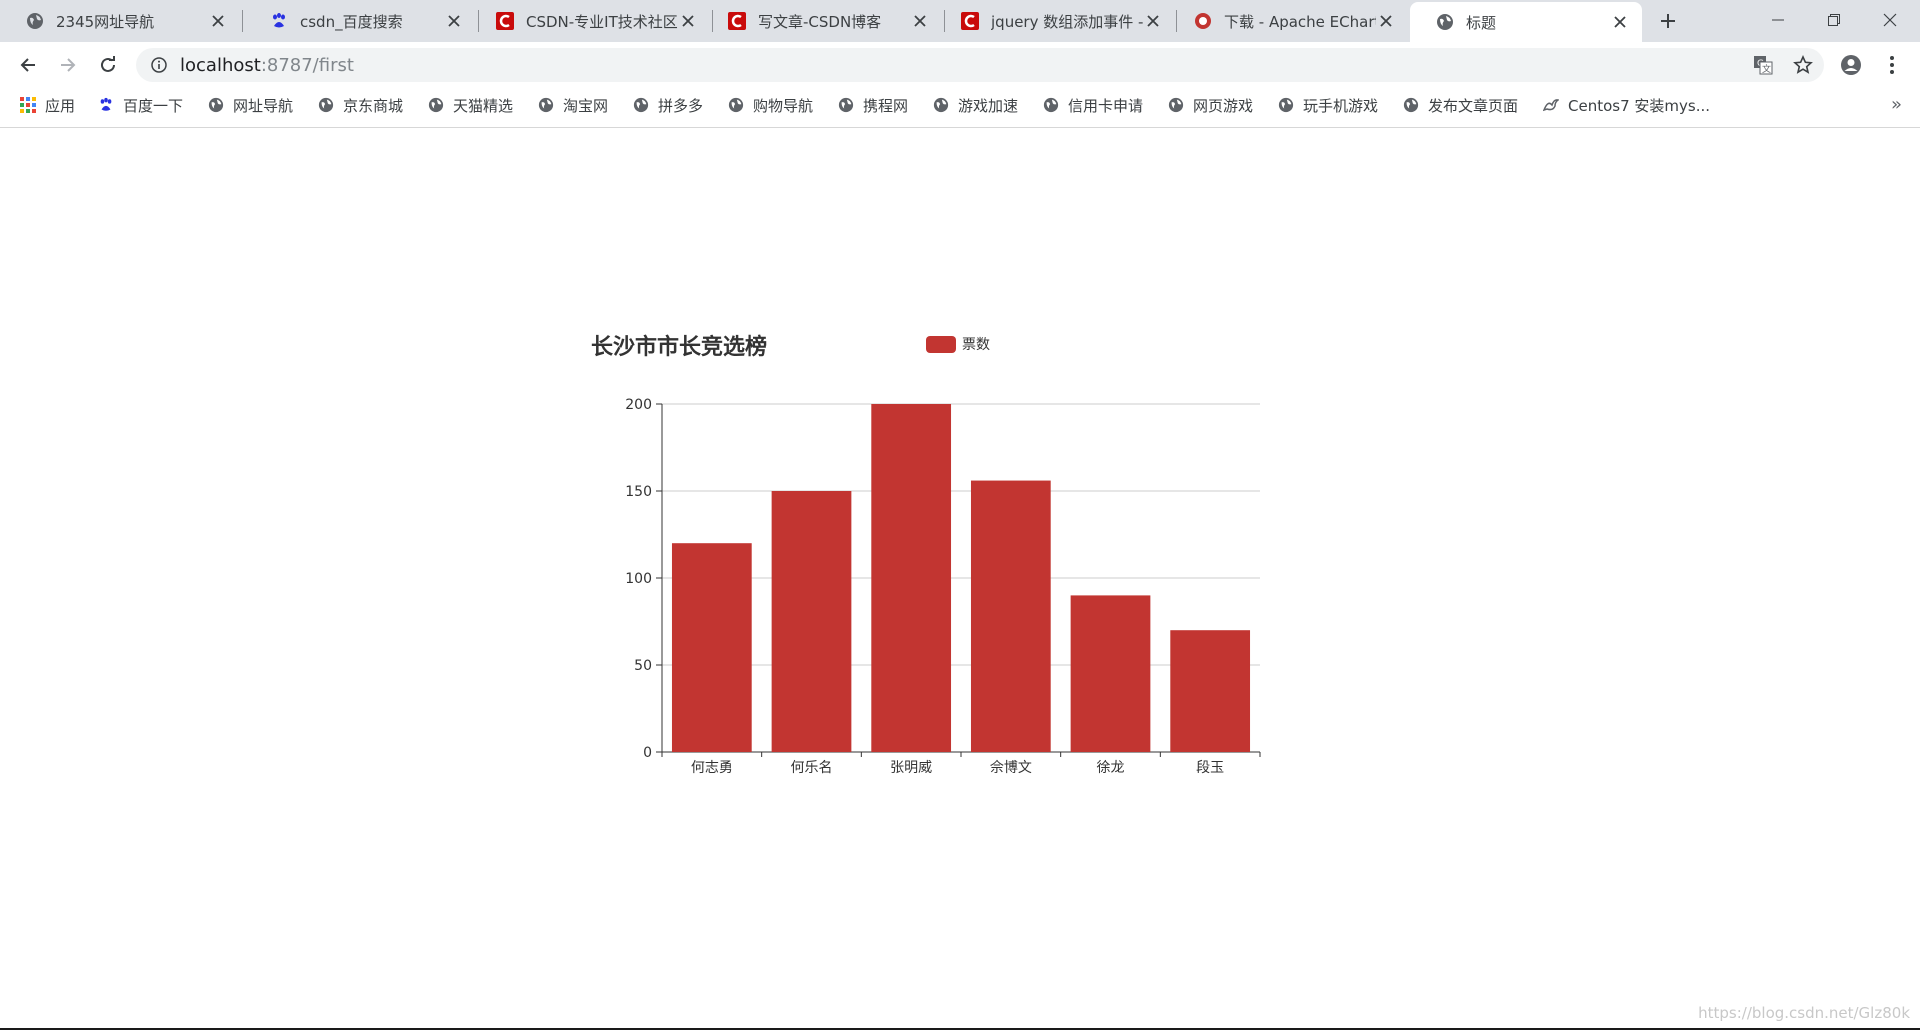 This screenshot has height=1030, width=1920. I want to click on bookmark-pinduoduo: 拼多多, so click(668, 105).